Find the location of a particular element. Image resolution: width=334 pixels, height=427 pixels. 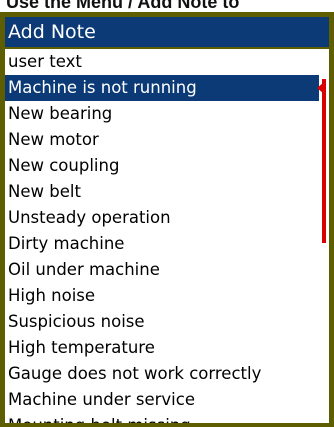

list-item-new-bearing: New bearing is located at coordinates (161, 114).